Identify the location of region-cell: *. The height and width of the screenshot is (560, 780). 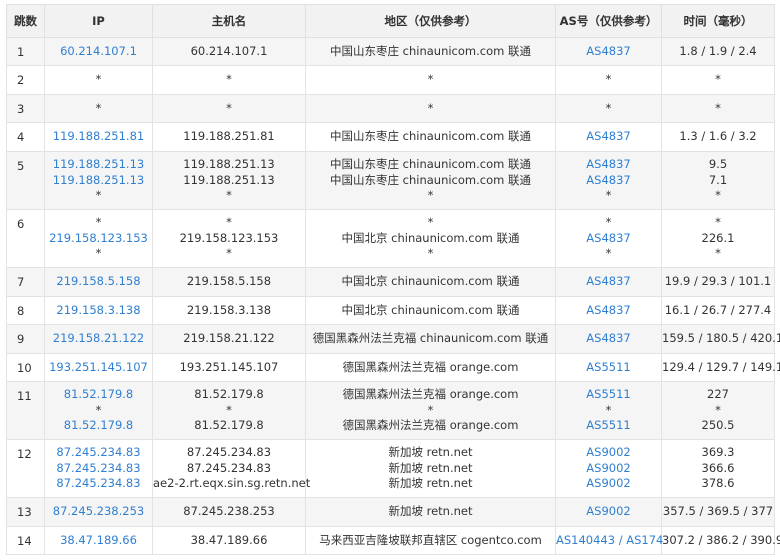
(430, 80).